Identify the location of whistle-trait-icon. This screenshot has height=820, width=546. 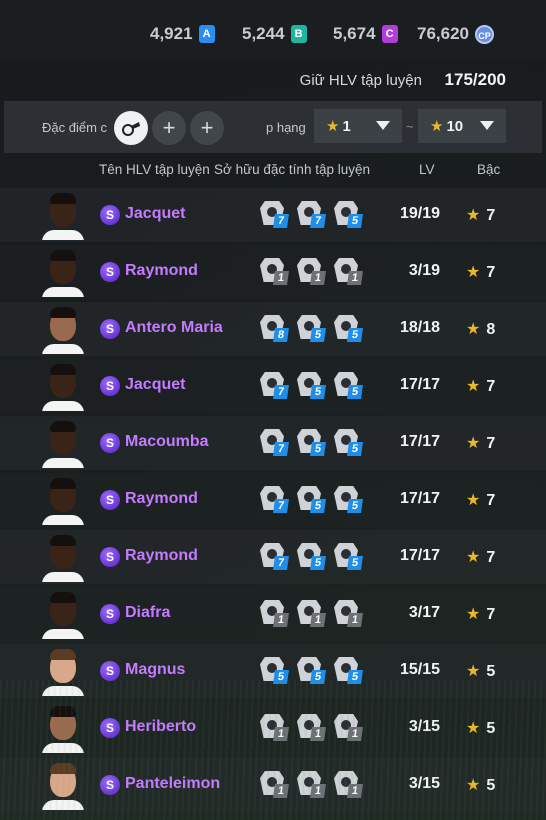
(131, 129).